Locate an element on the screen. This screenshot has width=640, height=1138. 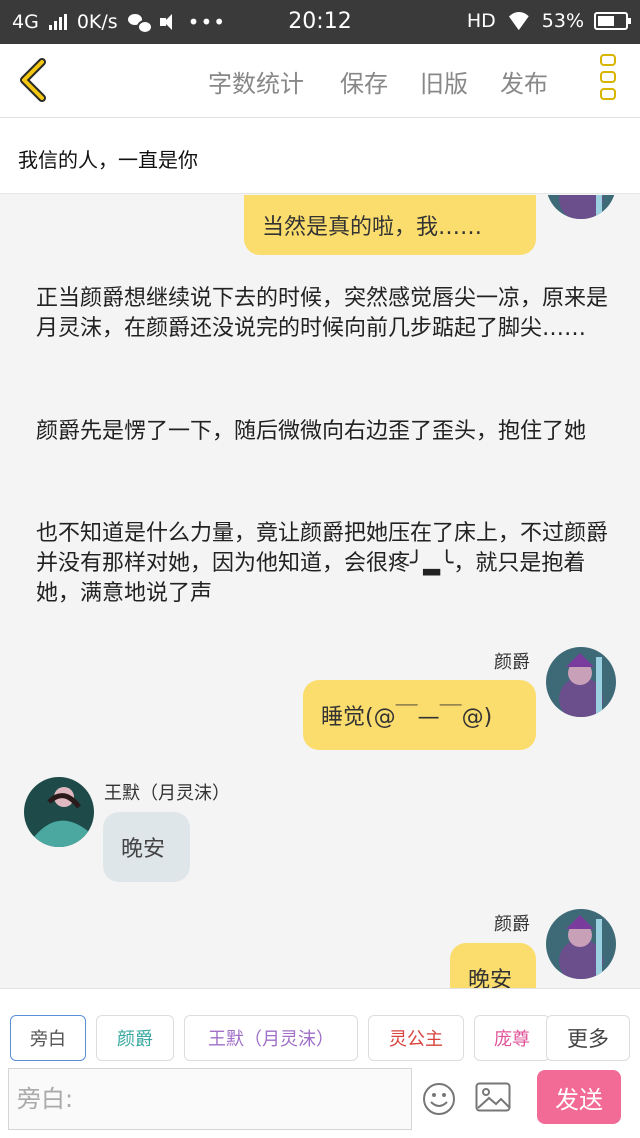
emoji-button is located at coordinates (439, 1099).